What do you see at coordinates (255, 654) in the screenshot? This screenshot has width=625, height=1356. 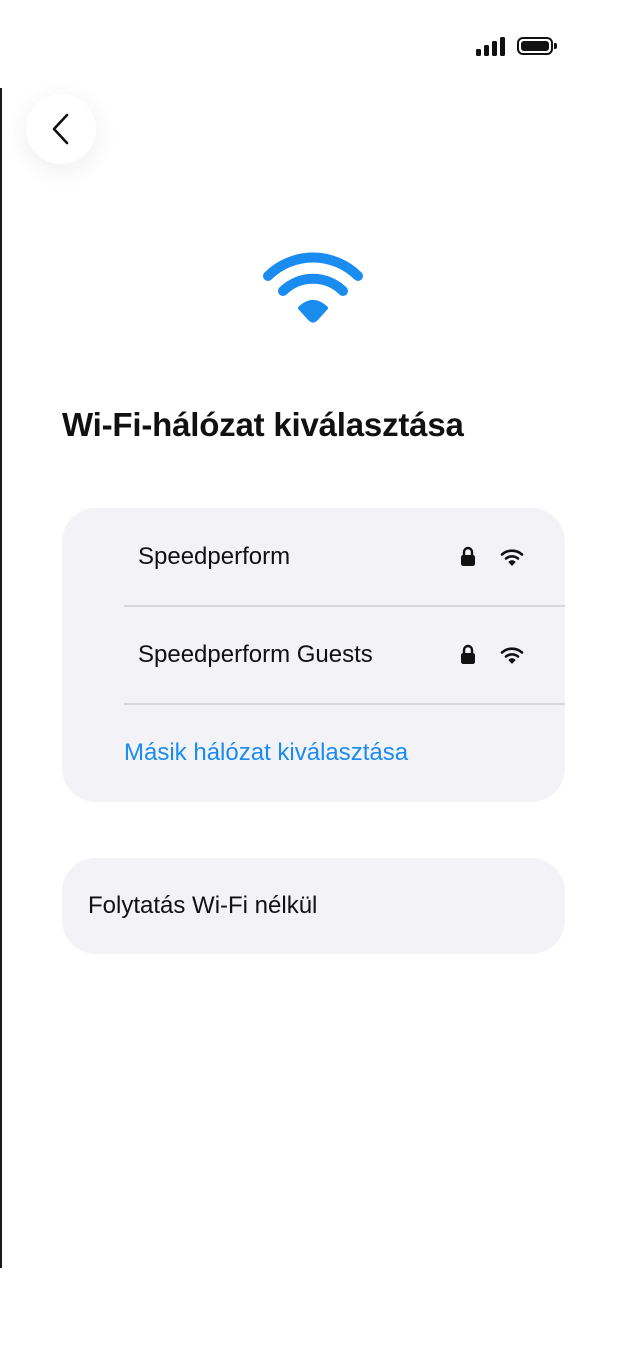 I see `network-name: Speedperform Guests` at bounding box center [255, 654].